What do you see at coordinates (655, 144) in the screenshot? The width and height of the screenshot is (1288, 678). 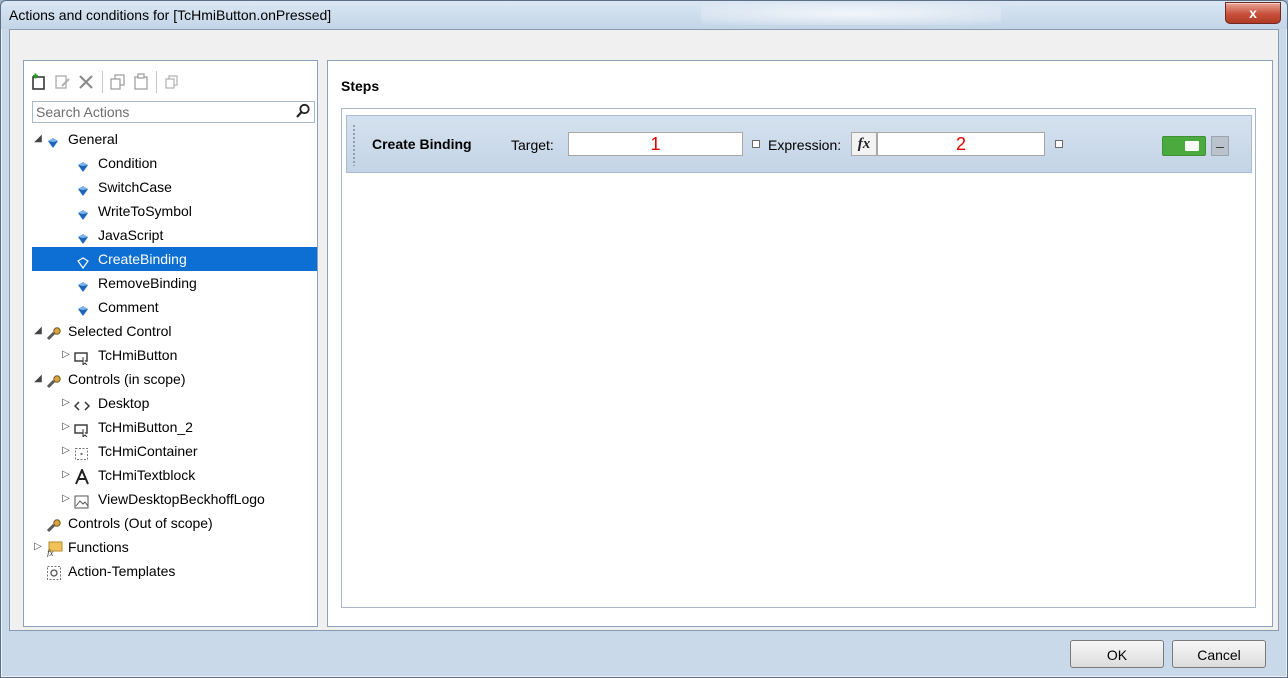 I see `target-input: 1` at bounding box center [655, 144].